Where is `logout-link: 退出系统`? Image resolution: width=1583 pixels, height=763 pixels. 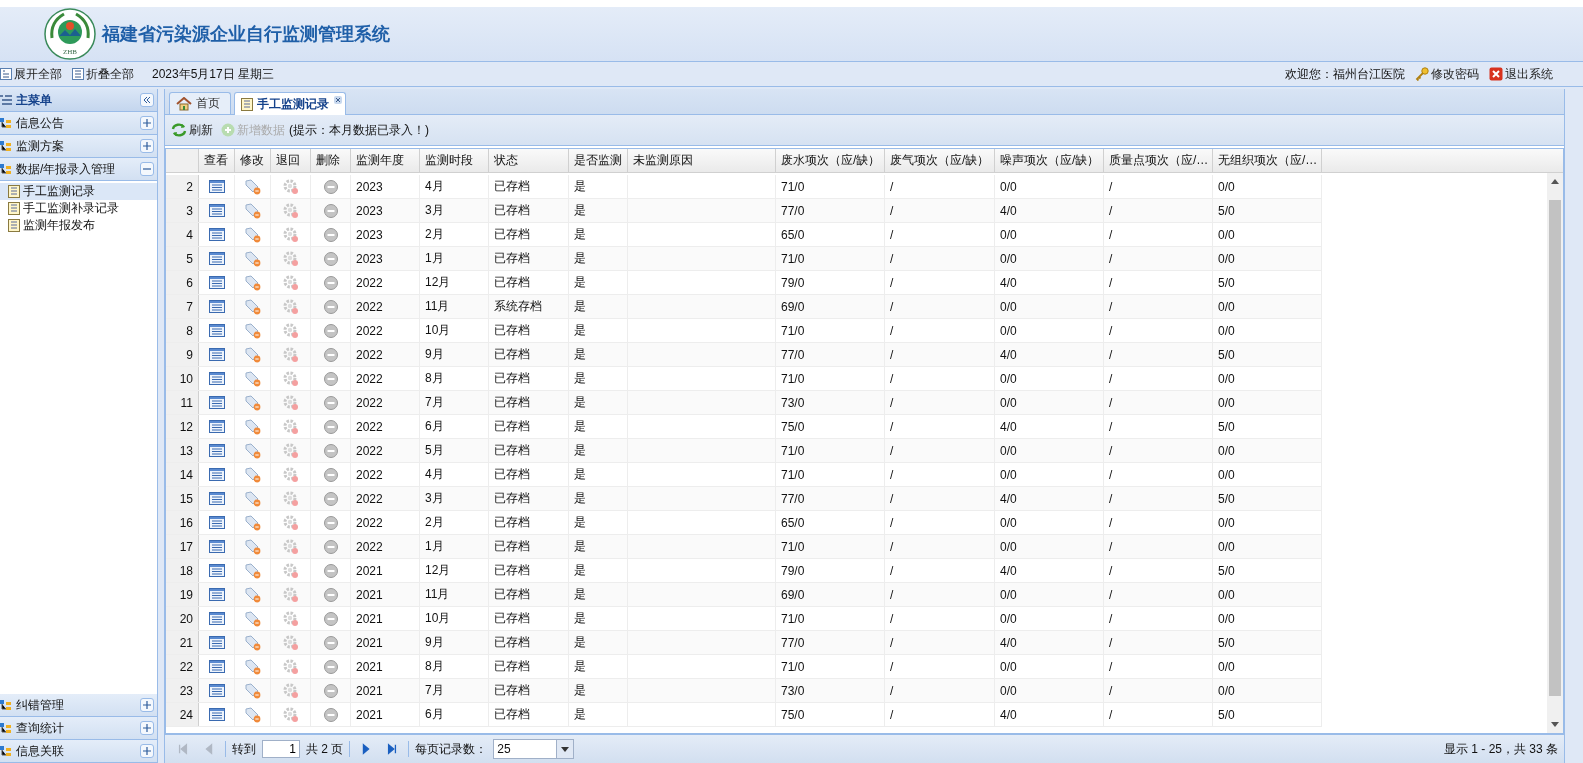
logout-link: 退出系统 is located at coordinates (1521, 74).